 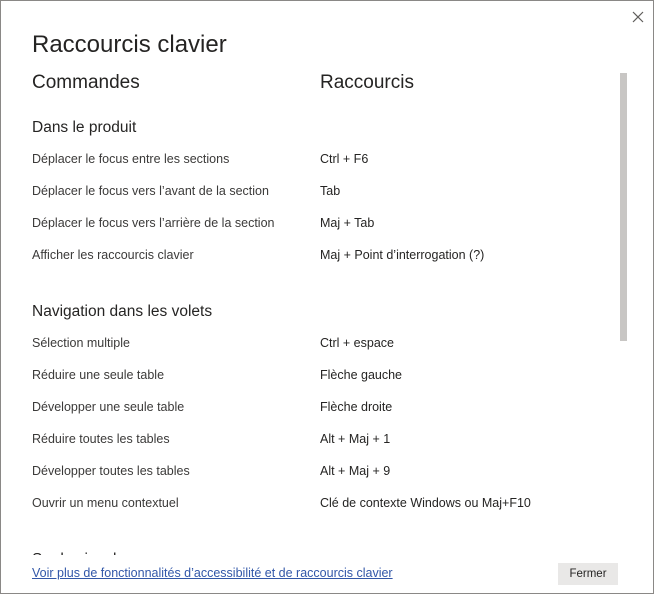 What do you see at coordinates (425, 503) in the screenshot?
I see `shortcut-label: Clé de contexte Windows ou Maj+F10` at bounding box center [425, 503].